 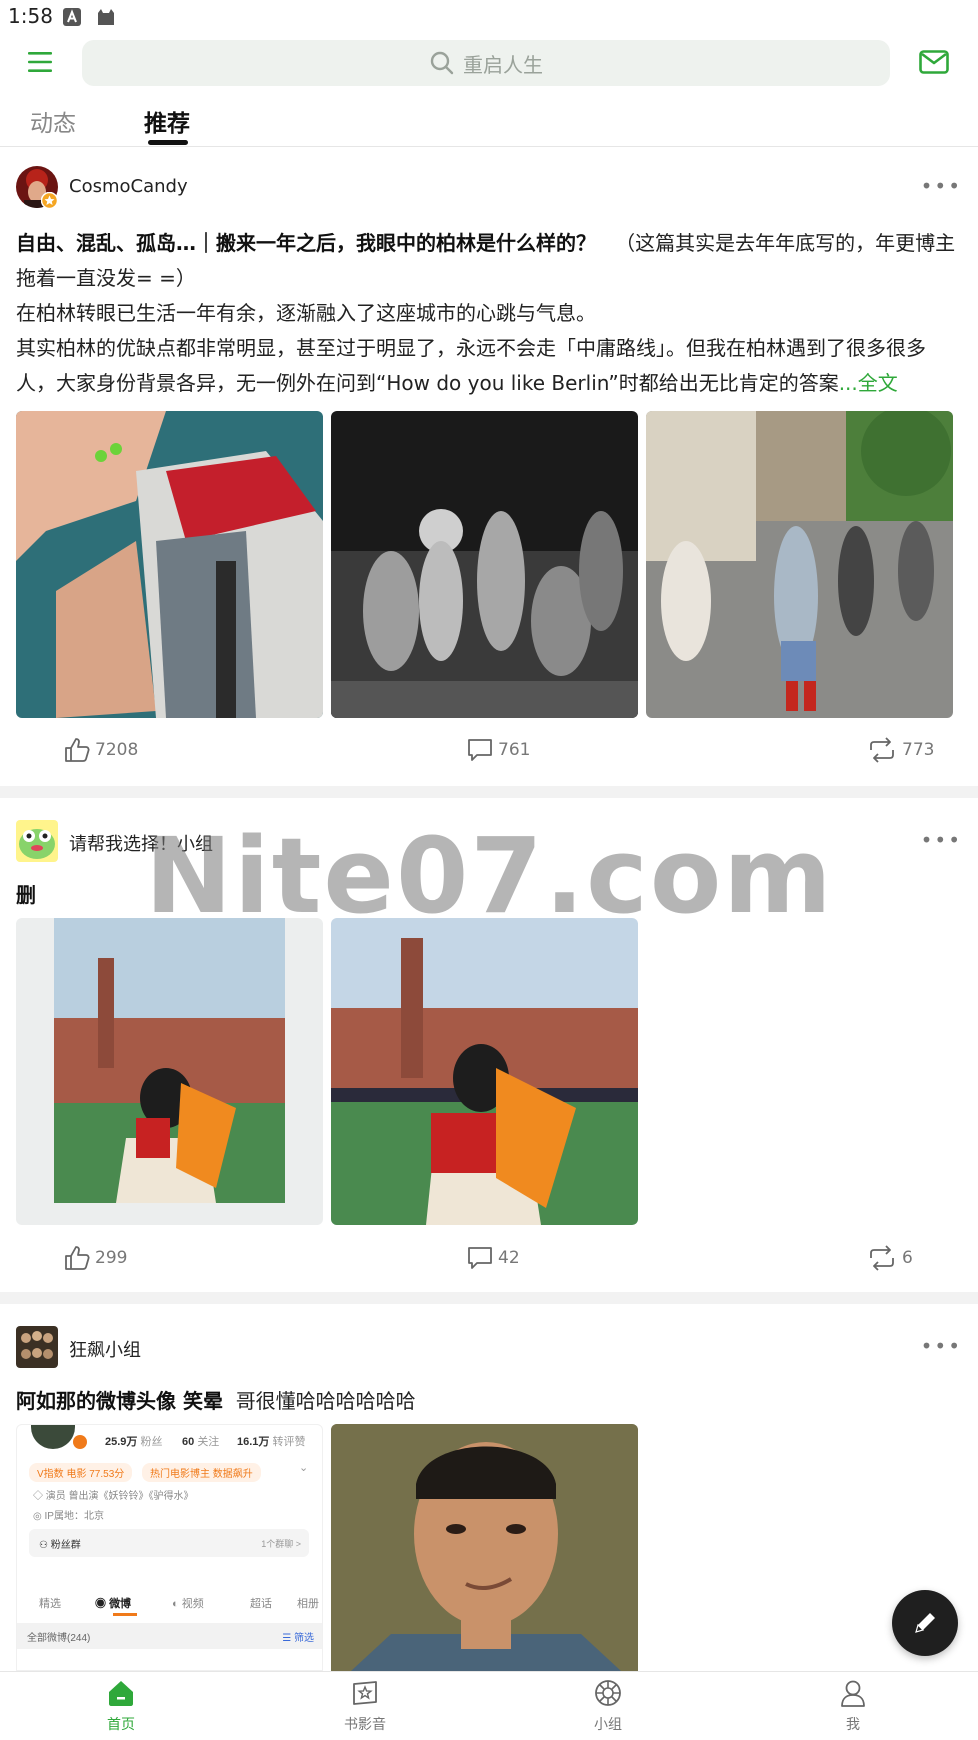 What do you see at coordinates (201, 1472) in the screenshot?
I see `hot-blogger-tag: 热门电影博主 数据飙升` at bounding box center [201, 1472].